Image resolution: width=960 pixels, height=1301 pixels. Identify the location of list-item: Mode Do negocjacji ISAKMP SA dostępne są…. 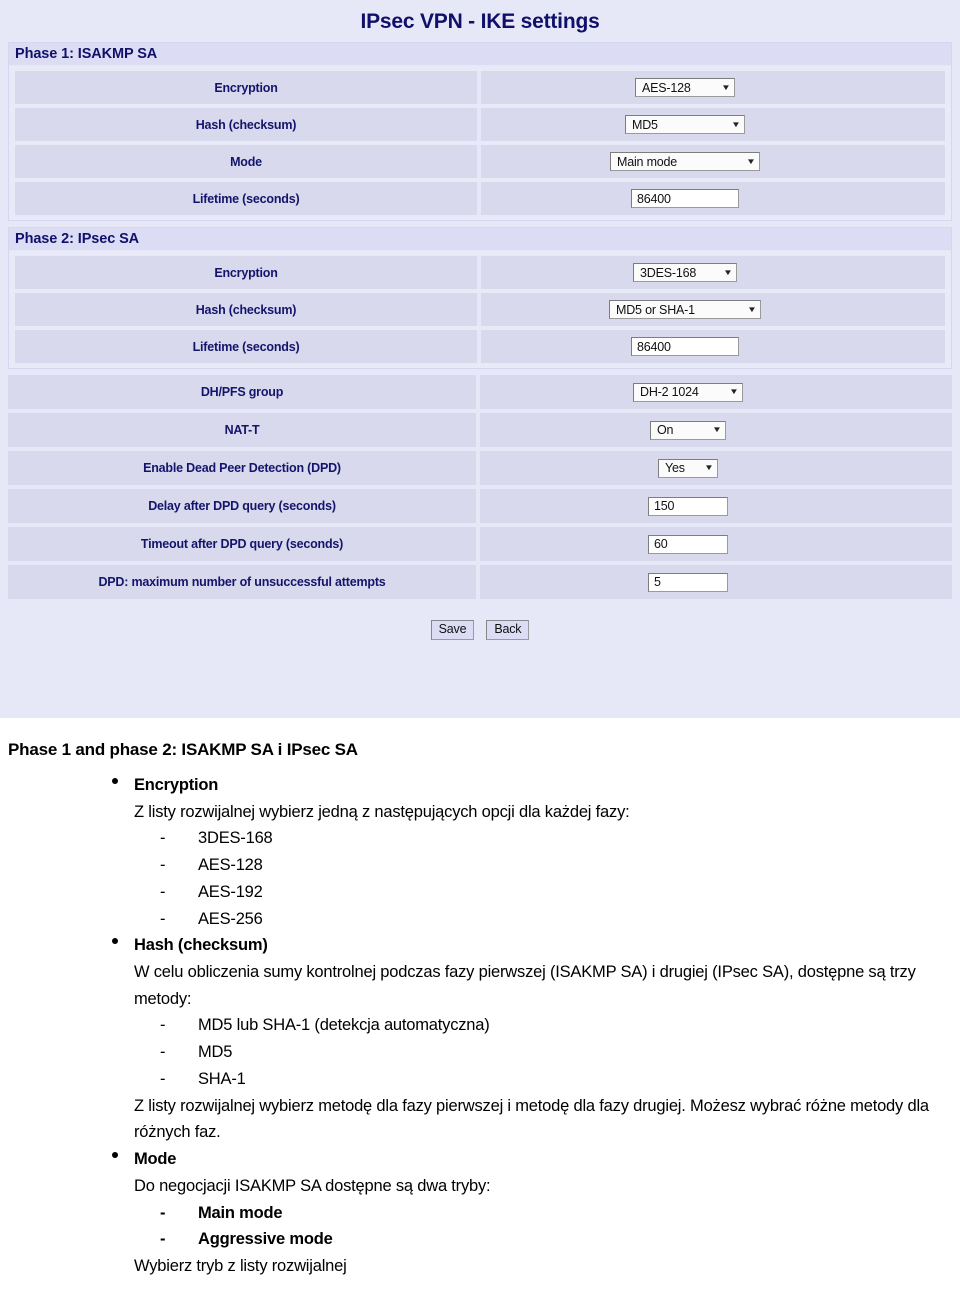
(480, 1213).